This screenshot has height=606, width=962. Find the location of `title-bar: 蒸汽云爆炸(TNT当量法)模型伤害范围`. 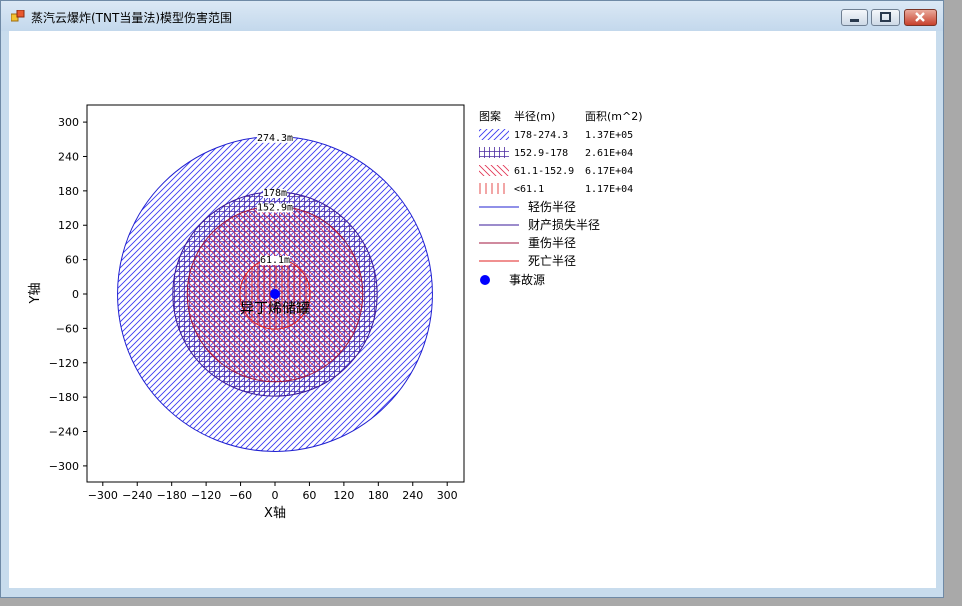

title-bar: 蒸汽云爆炸(TNT当量法)模型伤害范围 is located at coordinates (472, 16).